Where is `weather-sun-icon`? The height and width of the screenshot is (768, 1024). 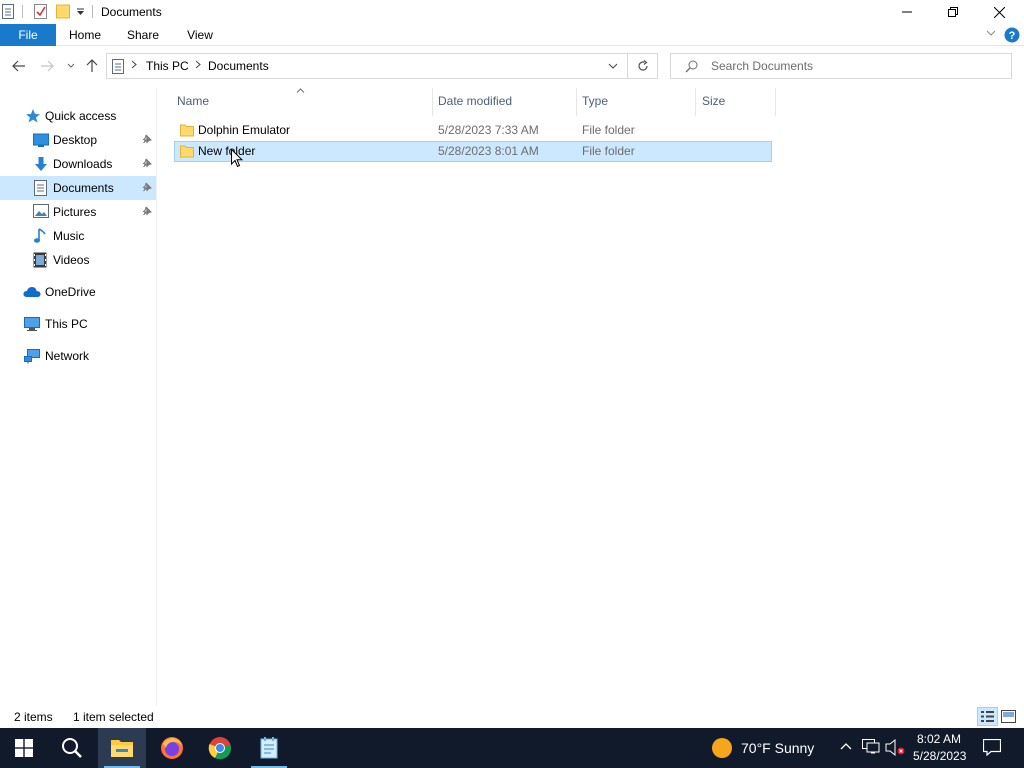 weather-sun-icon is located at coordinates (722, 748).